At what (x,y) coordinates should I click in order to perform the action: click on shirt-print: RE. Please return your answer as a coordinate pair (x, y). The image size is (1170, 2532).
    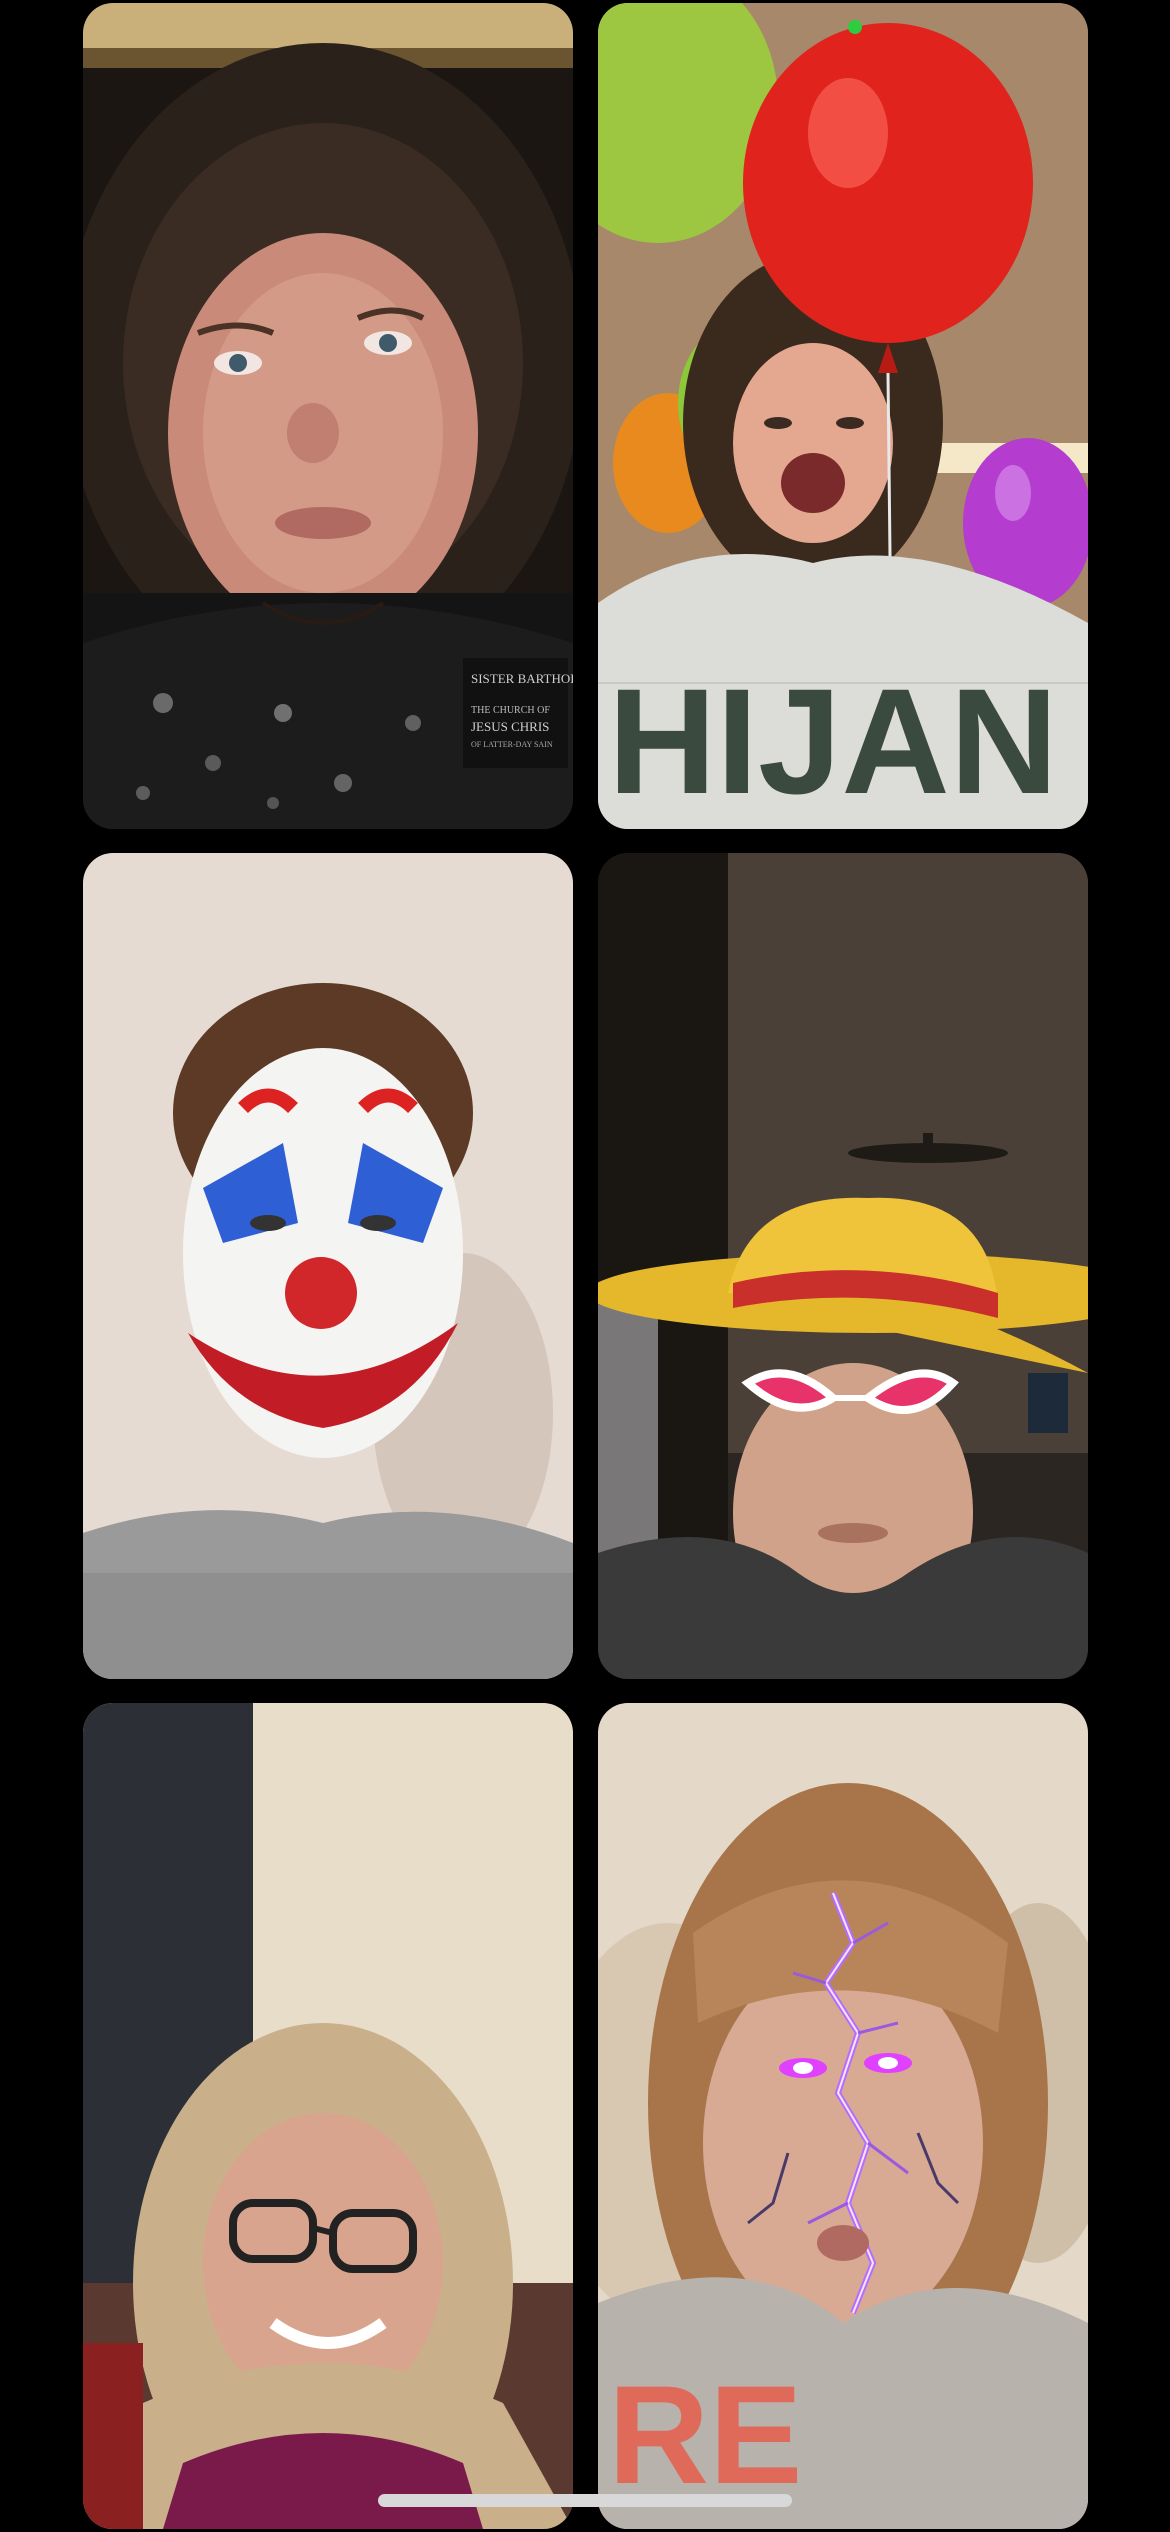
    Looking at the image, I should click on (705, 2434).